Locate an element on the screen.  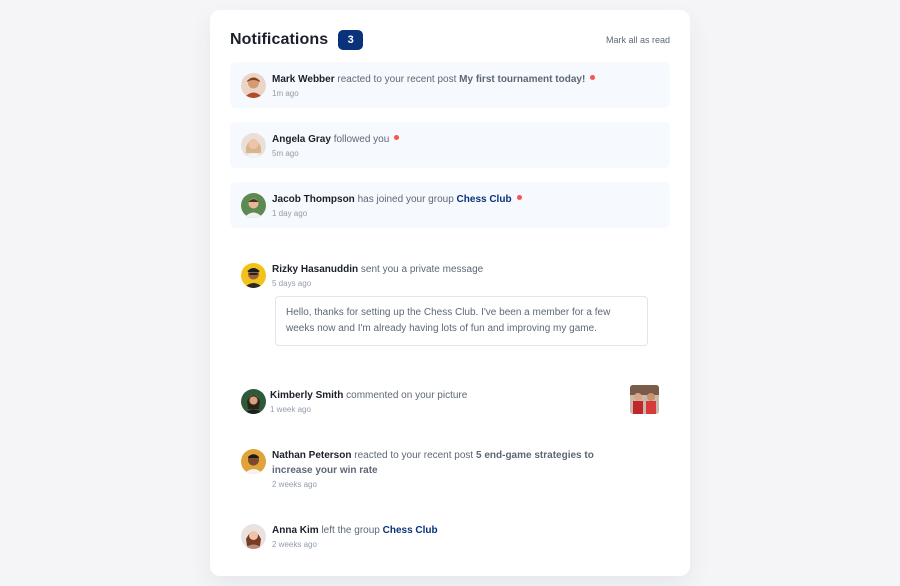
page-title: Notifications is located at coordinates (279, 39).